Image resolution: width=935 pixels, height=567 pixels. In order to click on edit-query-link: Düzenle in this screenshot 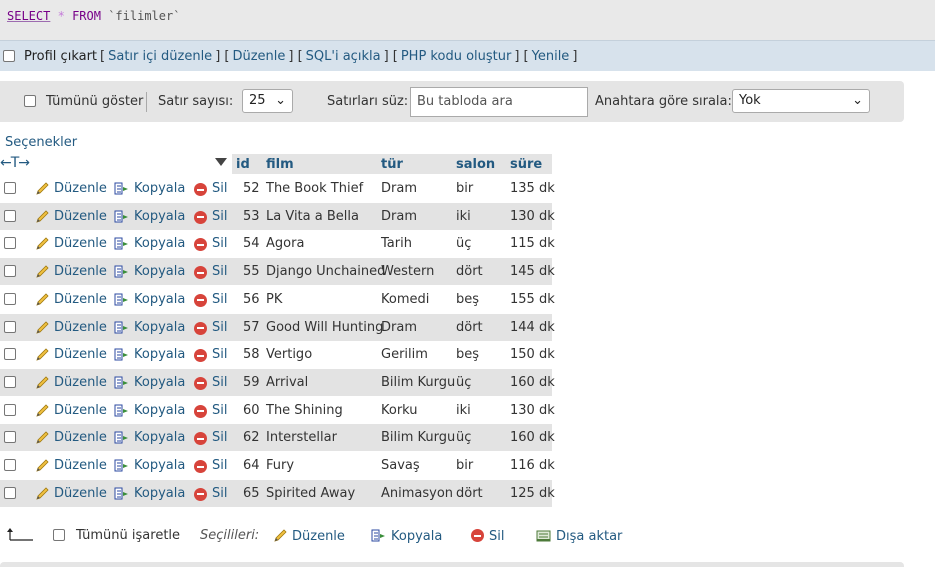, I will do `click(258, 56)`.